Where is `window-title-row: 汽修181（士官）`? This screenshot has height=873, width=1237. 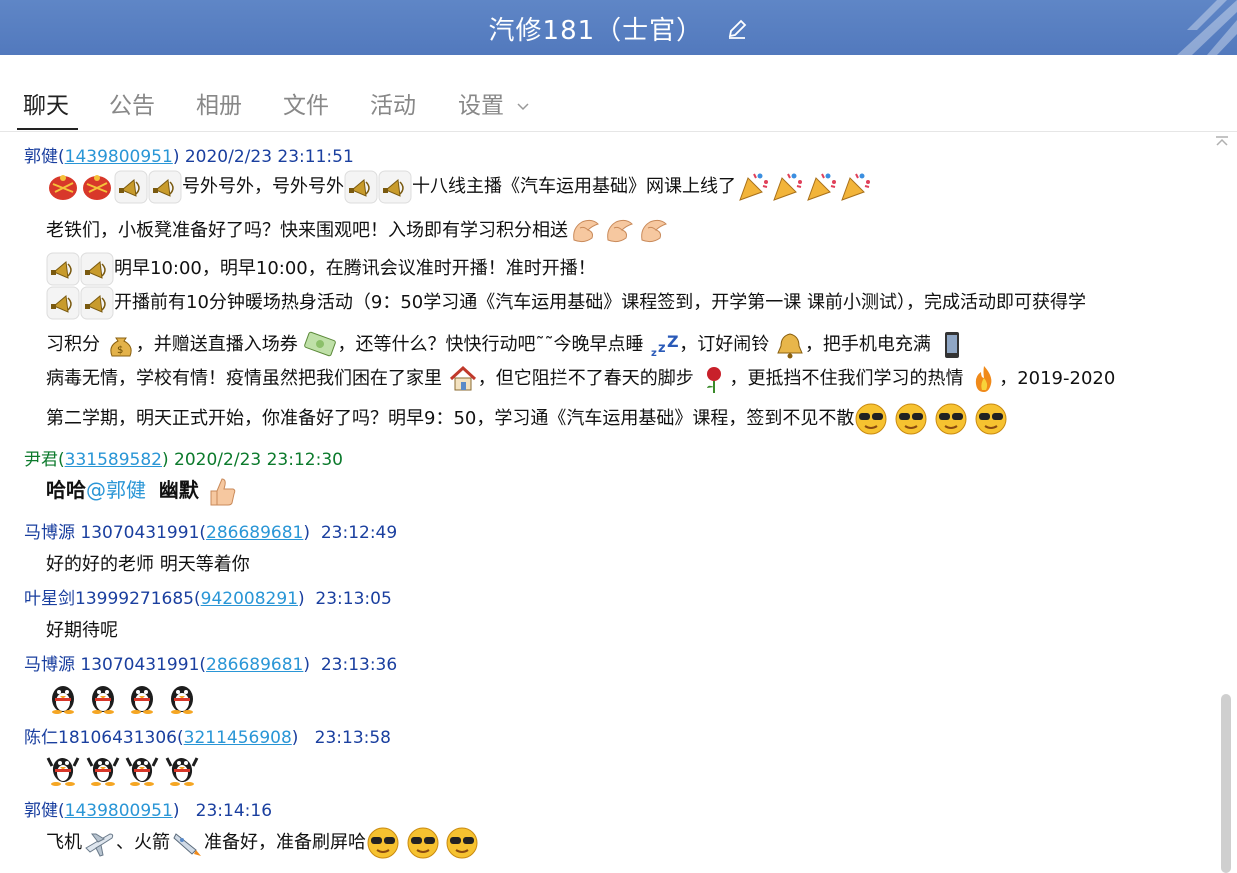 window-title-row: 汽修181（士官） is located at coordinates (618, 28).